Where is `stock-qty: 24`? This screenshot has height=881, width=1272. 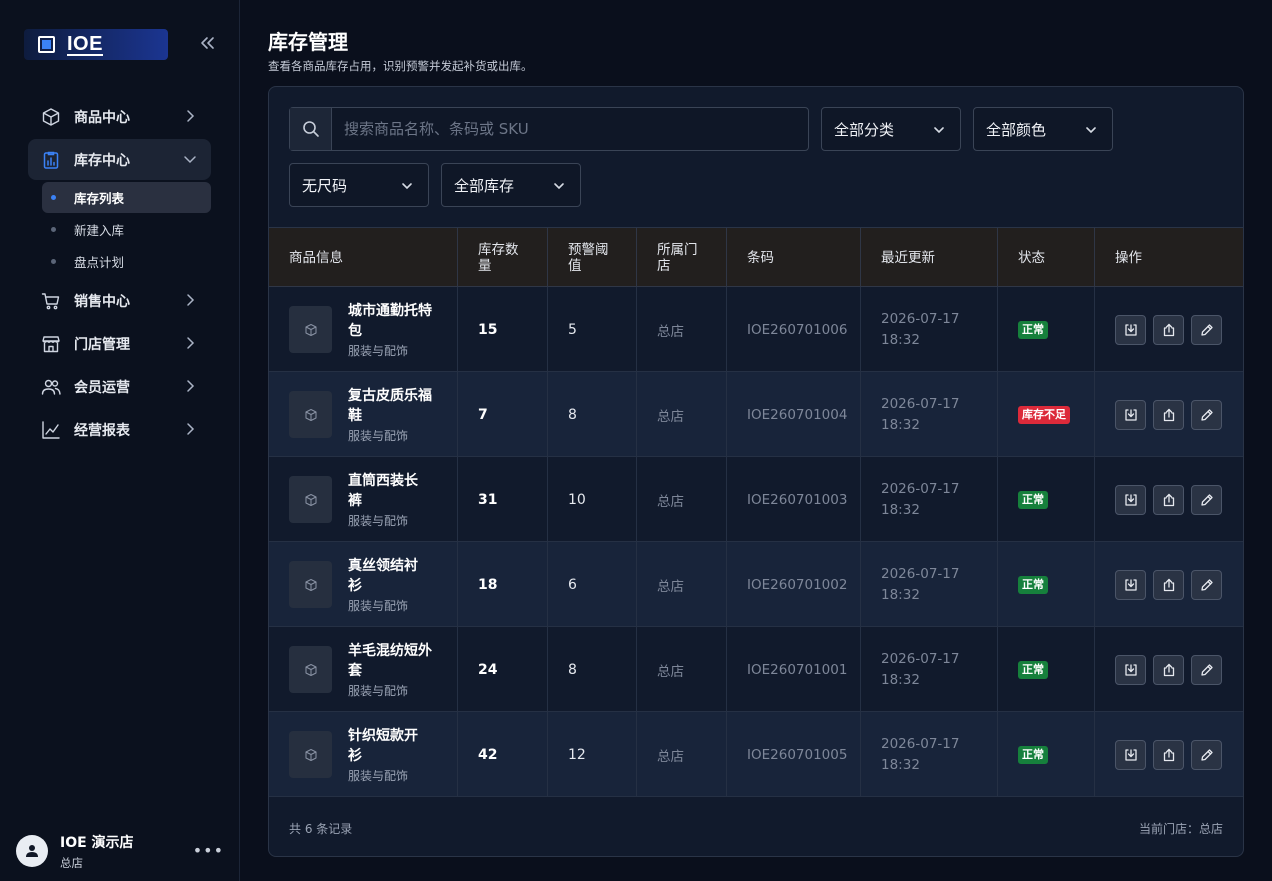 stock-qty: 24 is located at coordinates (488, 669).